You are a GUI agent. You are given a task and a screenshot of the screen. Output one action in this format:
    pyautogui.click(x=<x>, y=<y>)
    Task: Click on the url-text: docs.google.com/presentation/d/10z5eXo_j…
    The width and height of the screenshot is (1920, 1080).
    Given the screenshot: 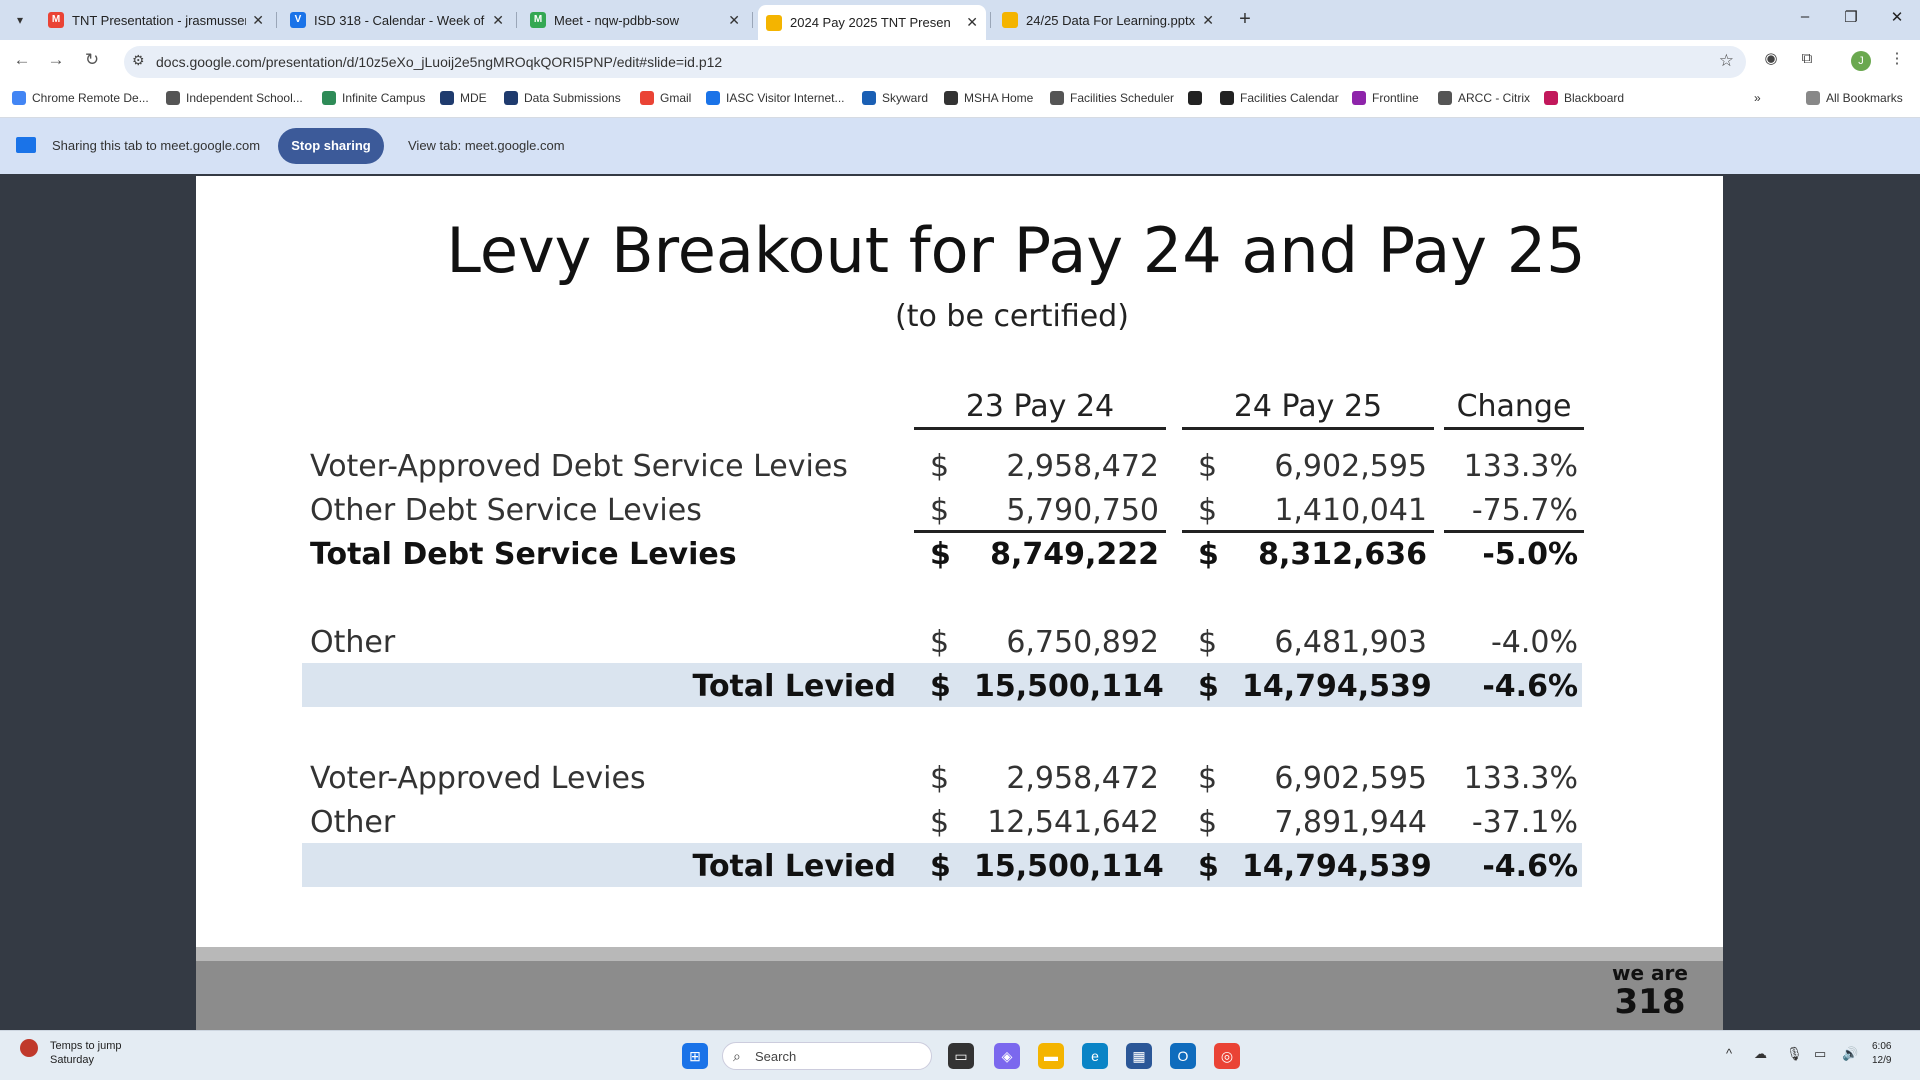 What is the action you would take?
    pyautogui.click(x=439, y=62)
    